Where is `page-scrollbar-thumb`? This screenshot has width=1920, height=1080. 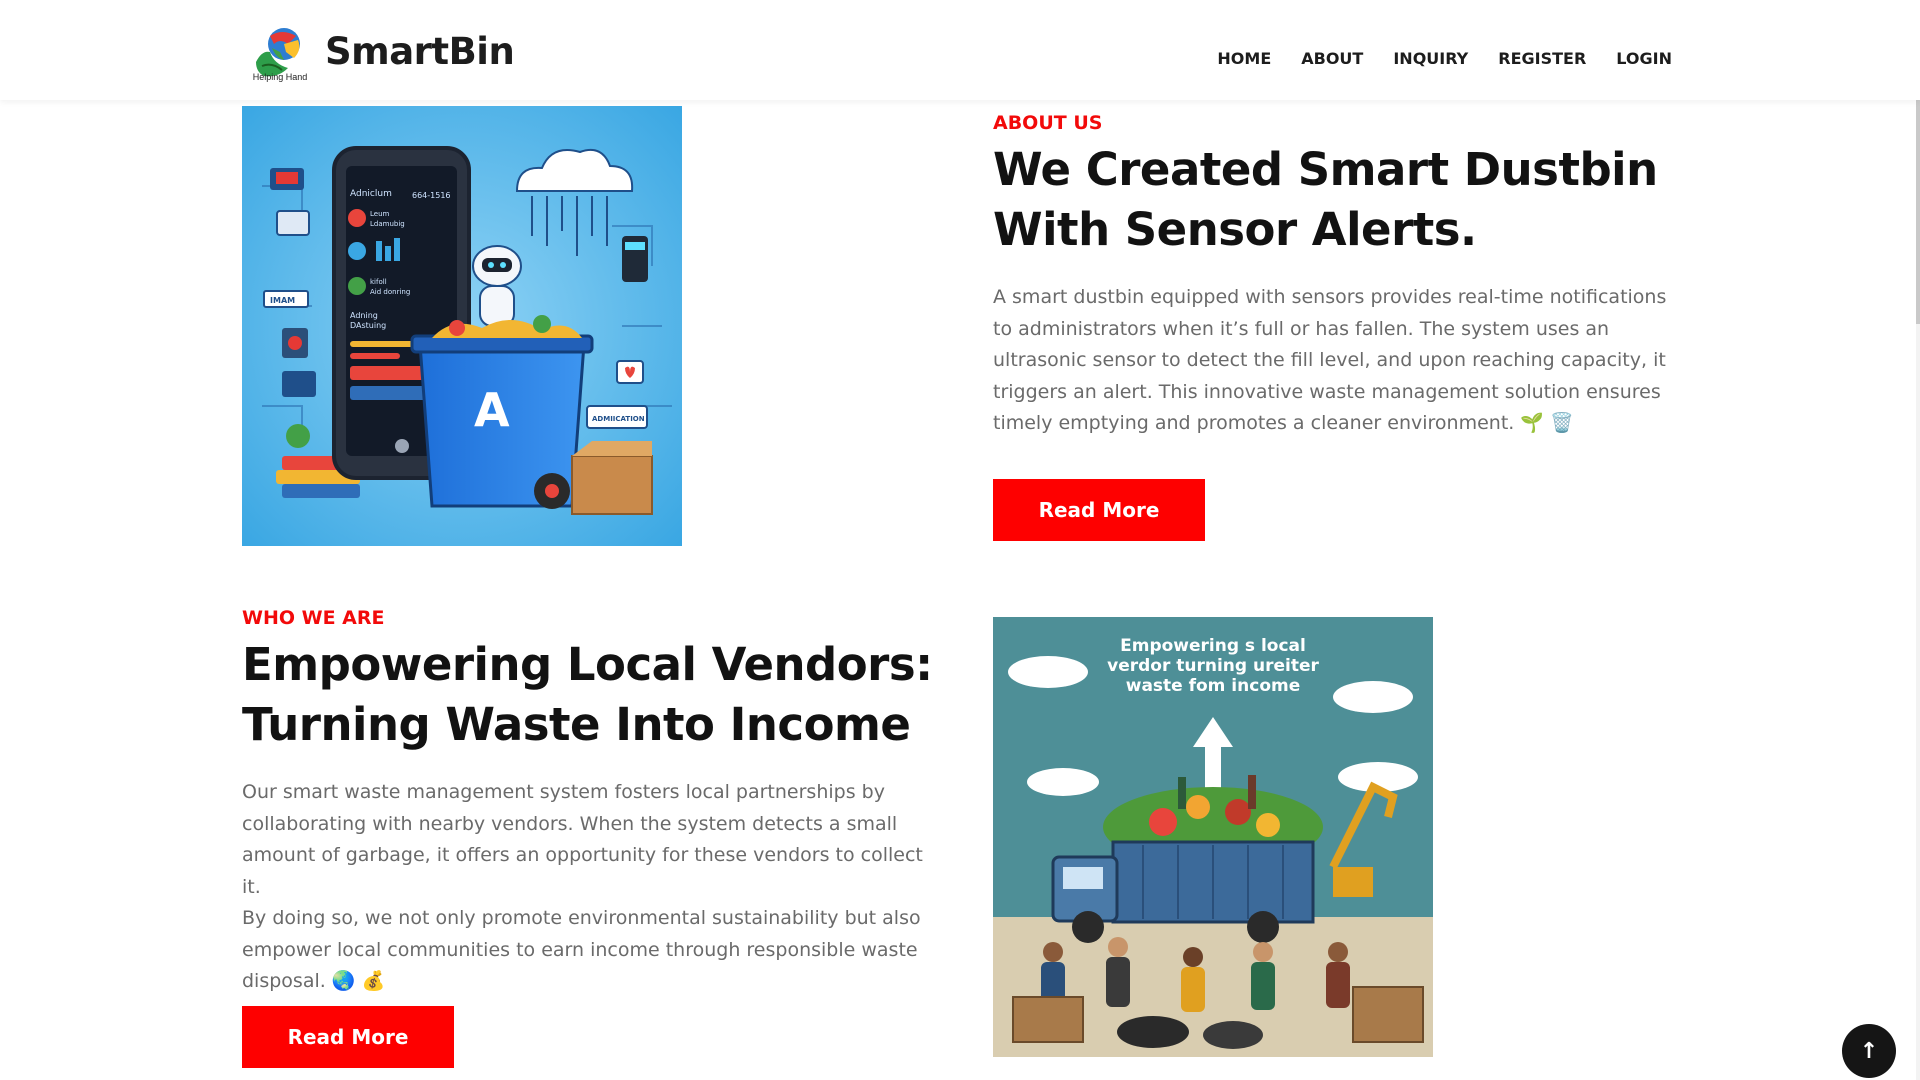 page-scrollbar-thumb is located at coordinates (1918, 202).